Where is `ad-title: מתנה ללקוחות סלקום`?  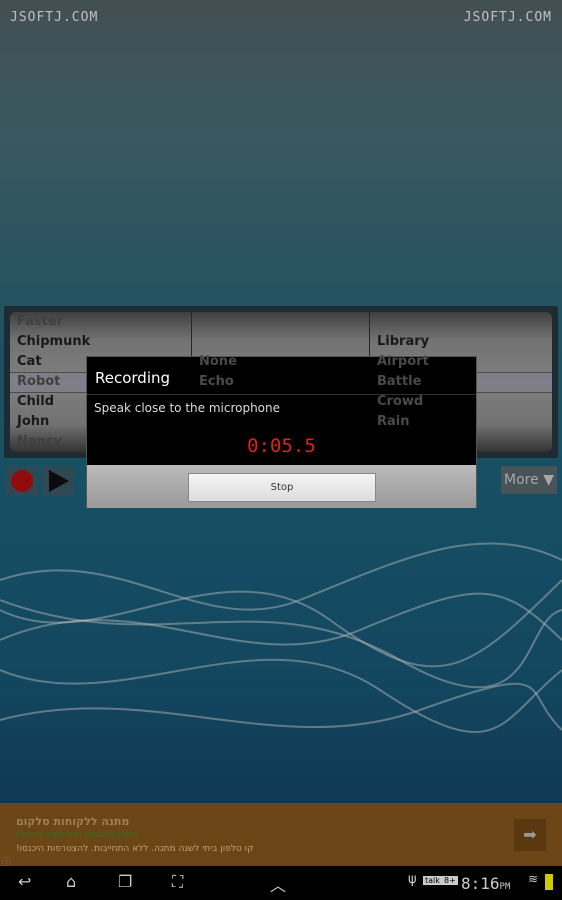 ad-title: מתנה ללקוחות סלקום is located at coordinates (72, 821).